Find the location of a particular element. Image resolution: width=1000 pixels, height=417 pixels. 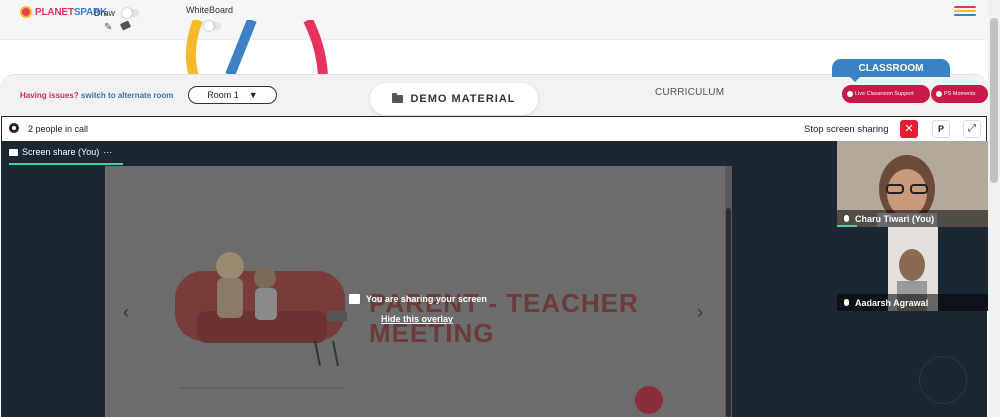

page-scrollbar is located at coordinates (994, 208).